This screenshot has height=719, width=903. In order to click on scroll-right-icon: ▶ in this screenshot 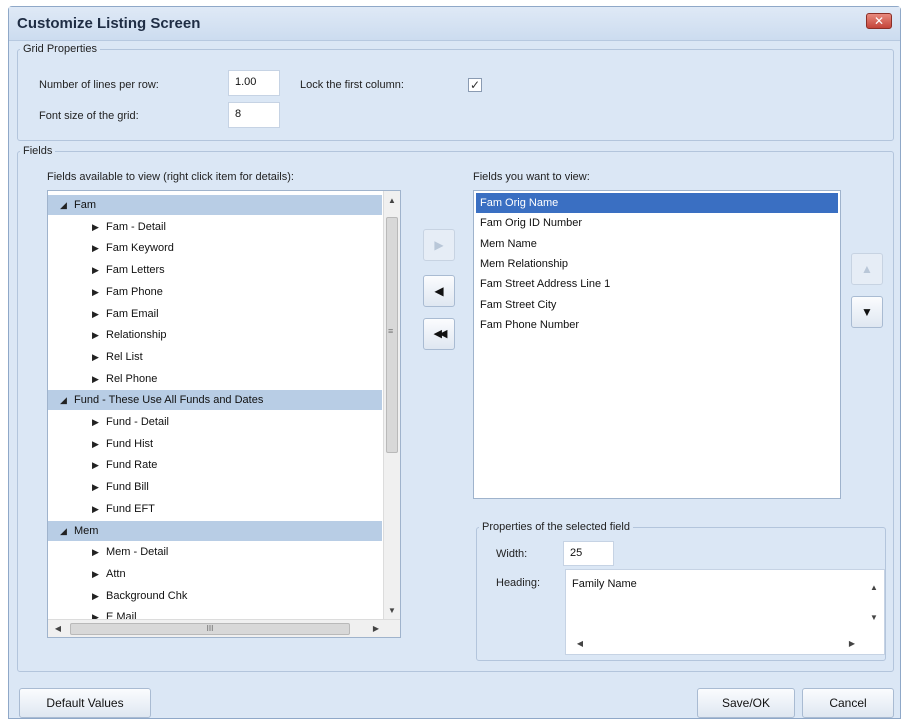, I will do `click(376, 629)`.